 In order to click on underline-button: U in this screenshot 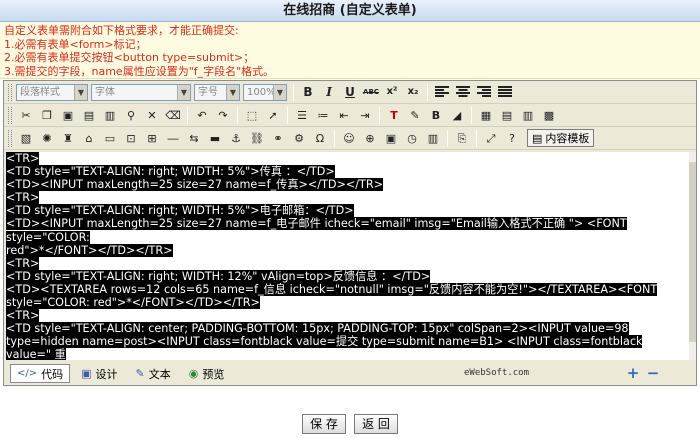, I will do `click(350, 92)`.